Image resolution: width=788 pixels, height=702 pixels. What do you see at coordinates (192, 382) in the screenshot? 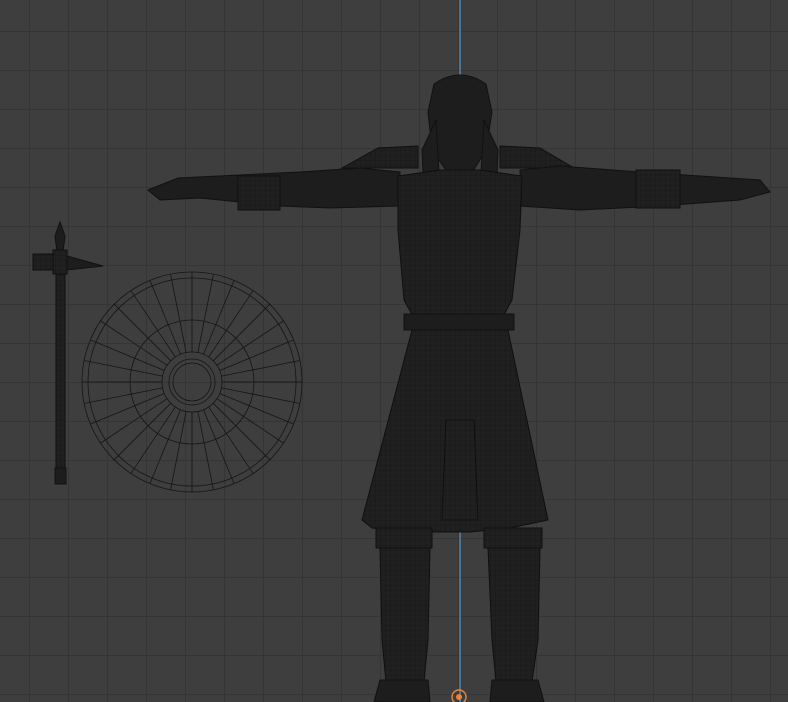
I see `round-shield` at bounding box center [192, 382].